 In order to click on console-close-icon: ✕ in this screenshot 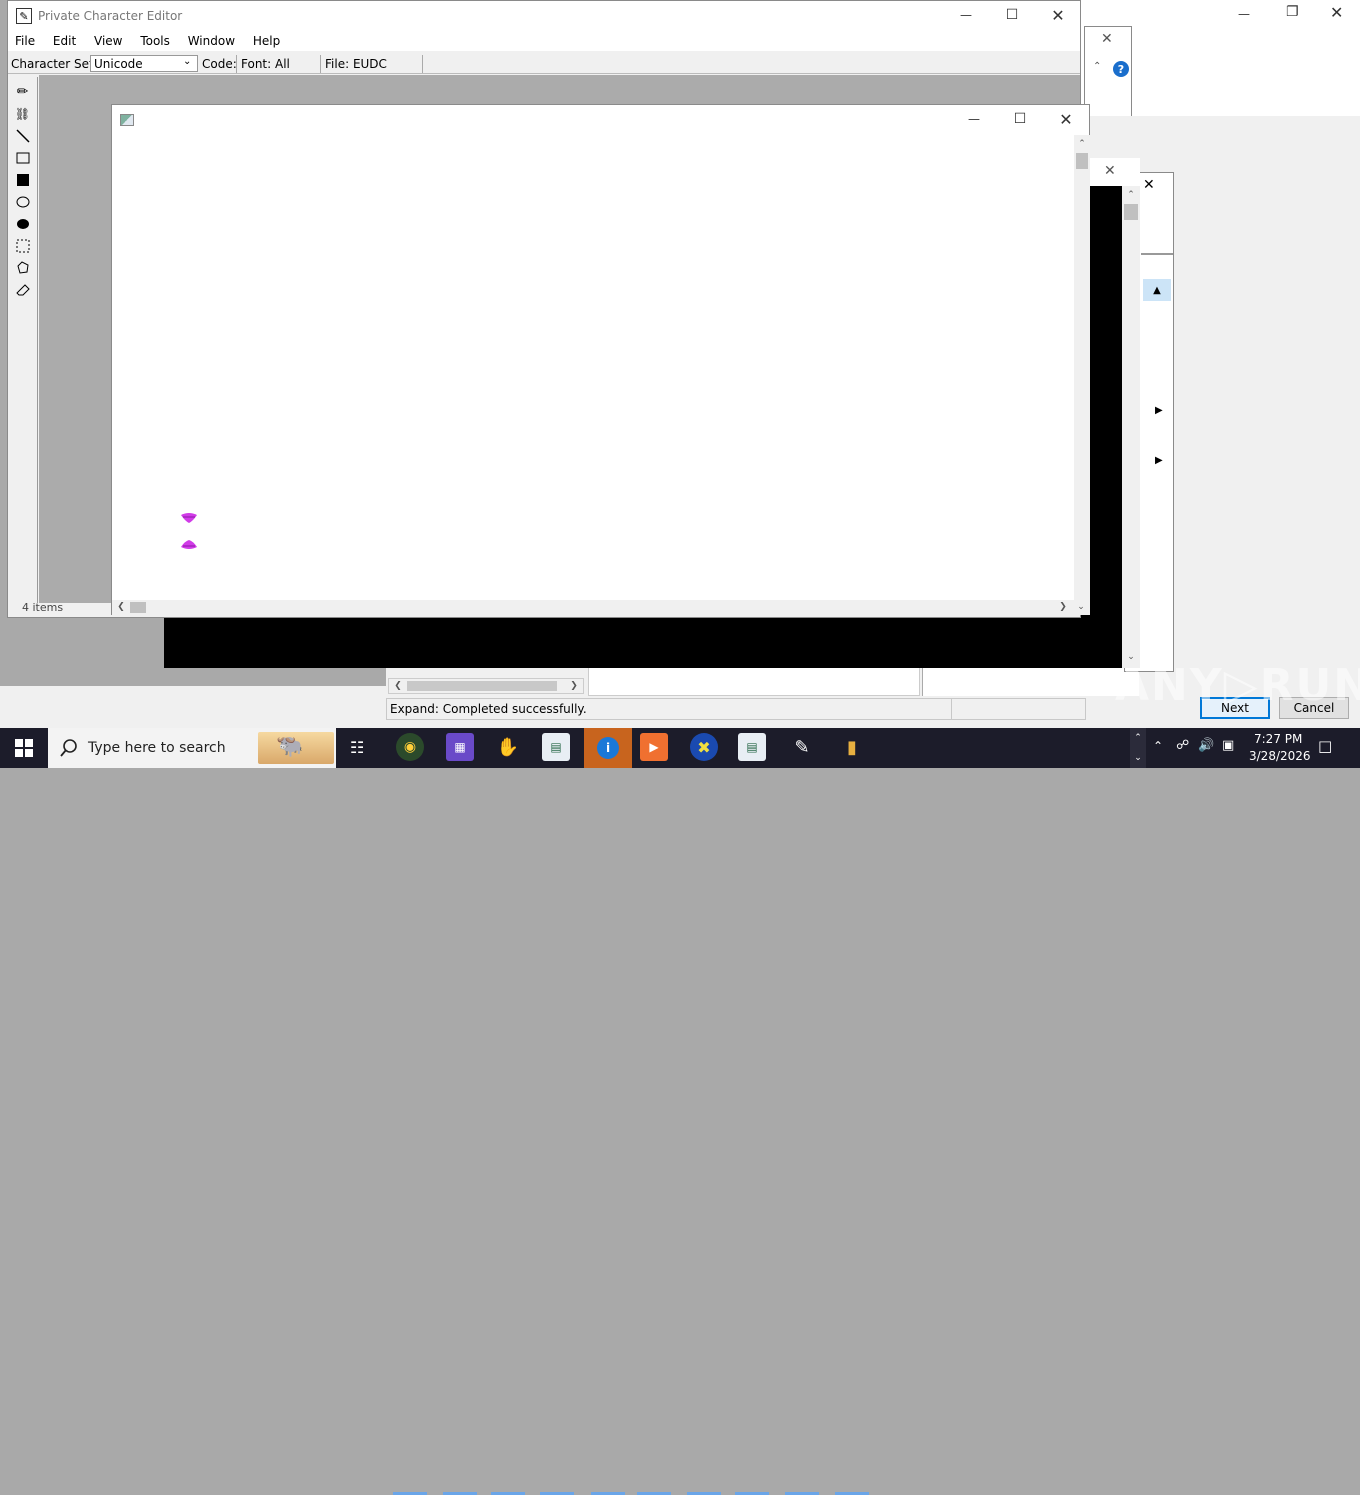, I will do `click(1110, 171)`.